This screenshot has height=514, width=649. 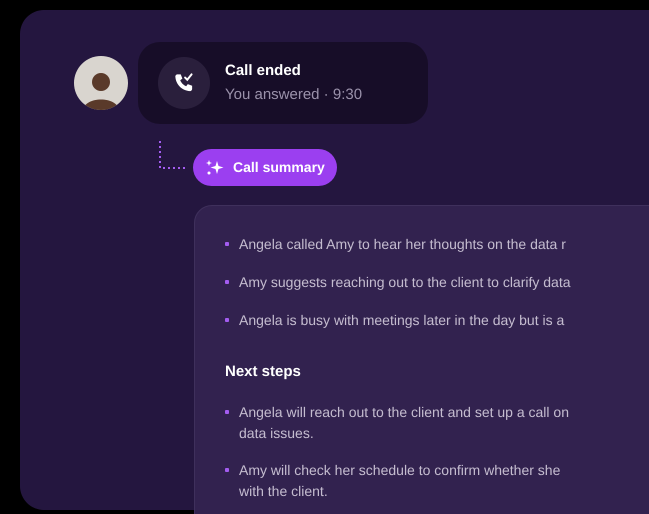 What do you see at coordinates (173, 155) in the screenshot?
I see `dotted-connector` at bounding box center [173, 155].